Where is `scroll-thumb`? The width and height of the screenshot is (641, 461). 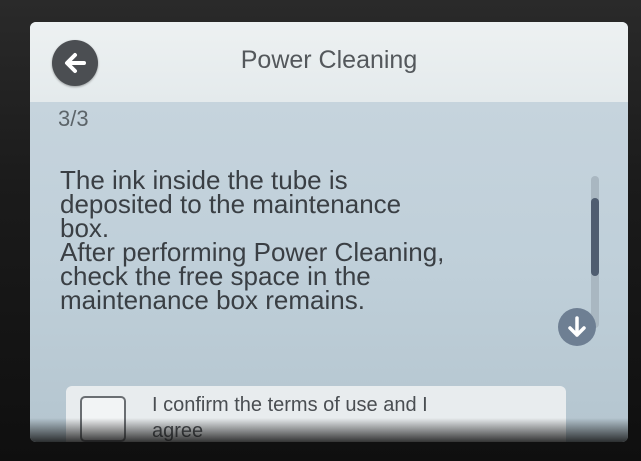 scroll-thumb is located at coordinates (595, 237).